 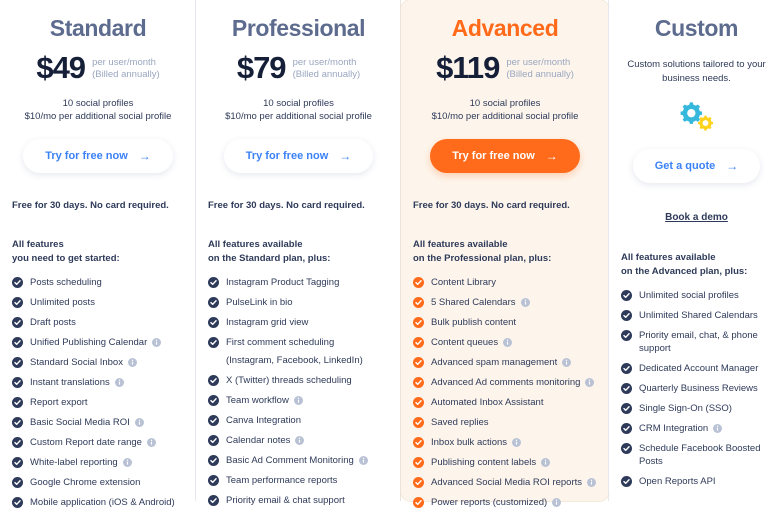 I want to click on plan-demo-link-wrap: Book a demo, so click(x=696, y=216).